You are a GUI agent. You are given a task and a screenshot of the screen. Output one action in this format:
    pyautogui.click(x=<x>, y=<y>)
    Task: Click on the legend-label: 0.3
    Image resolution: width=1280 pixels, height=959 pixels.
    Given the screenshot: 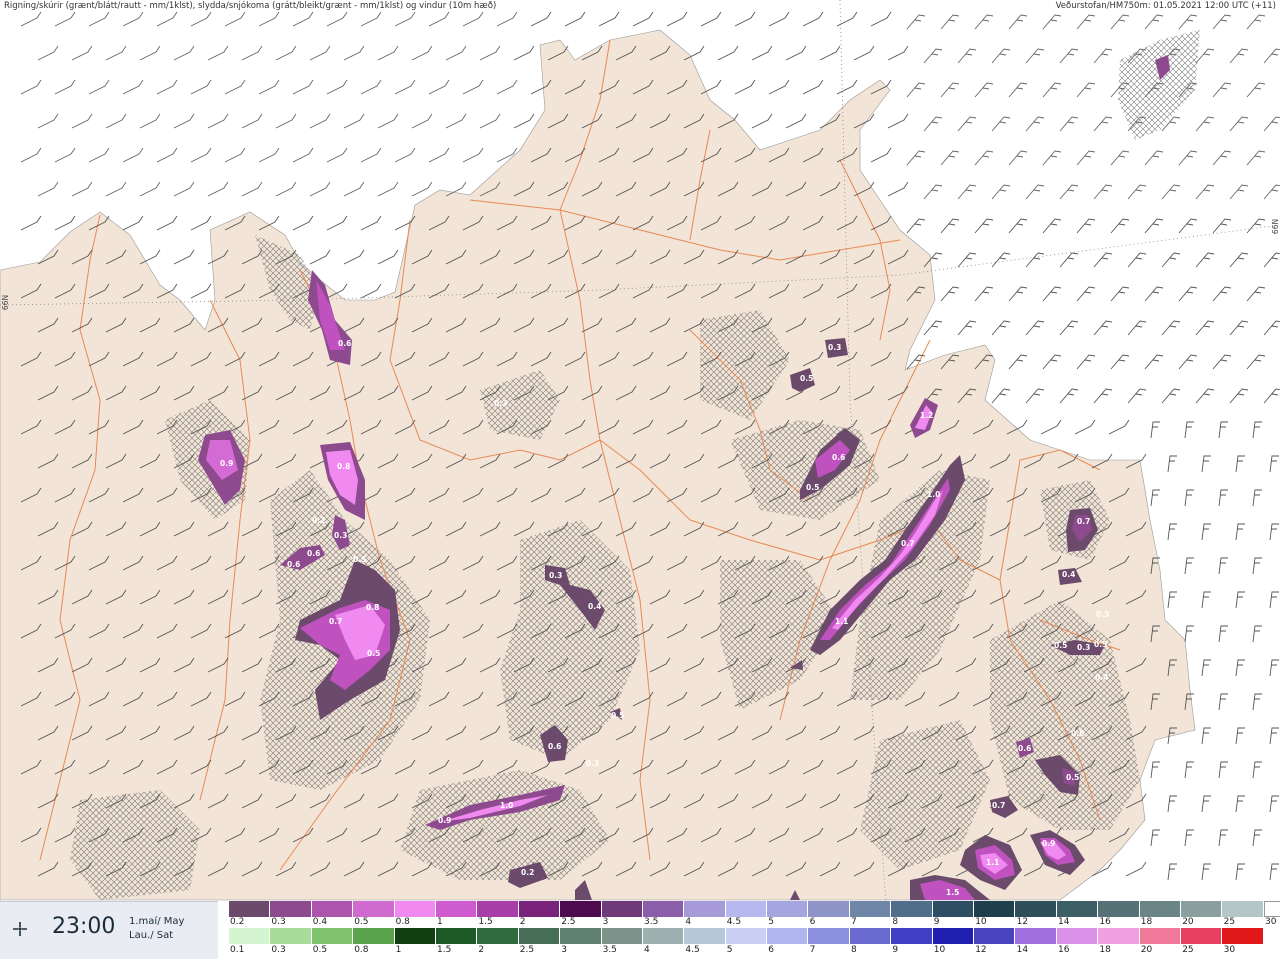 What is the action you would take?
    pyautogui.click(x=278, y=950)
    